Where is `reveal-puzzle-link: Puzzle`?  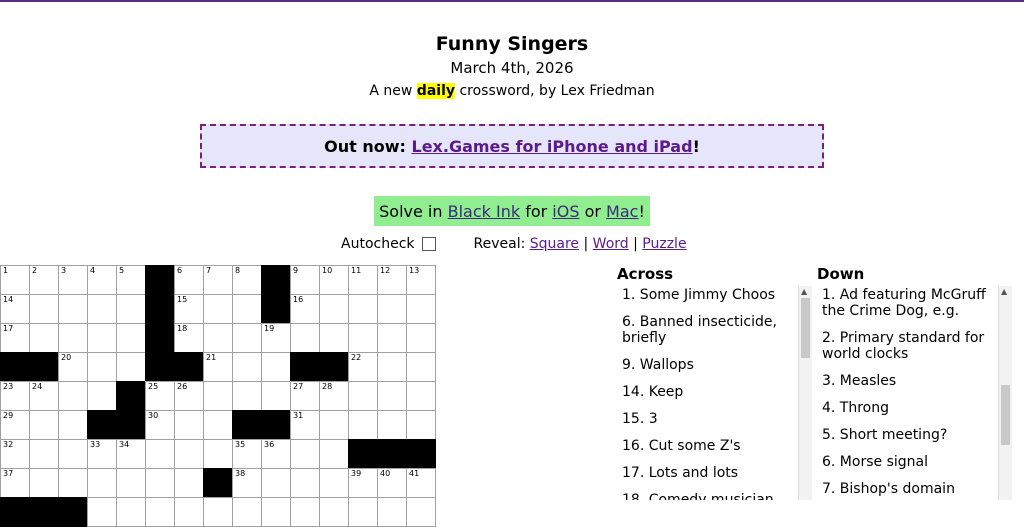 reveal-puzzle-link: Puzzle is located at coordinates (664, 244).